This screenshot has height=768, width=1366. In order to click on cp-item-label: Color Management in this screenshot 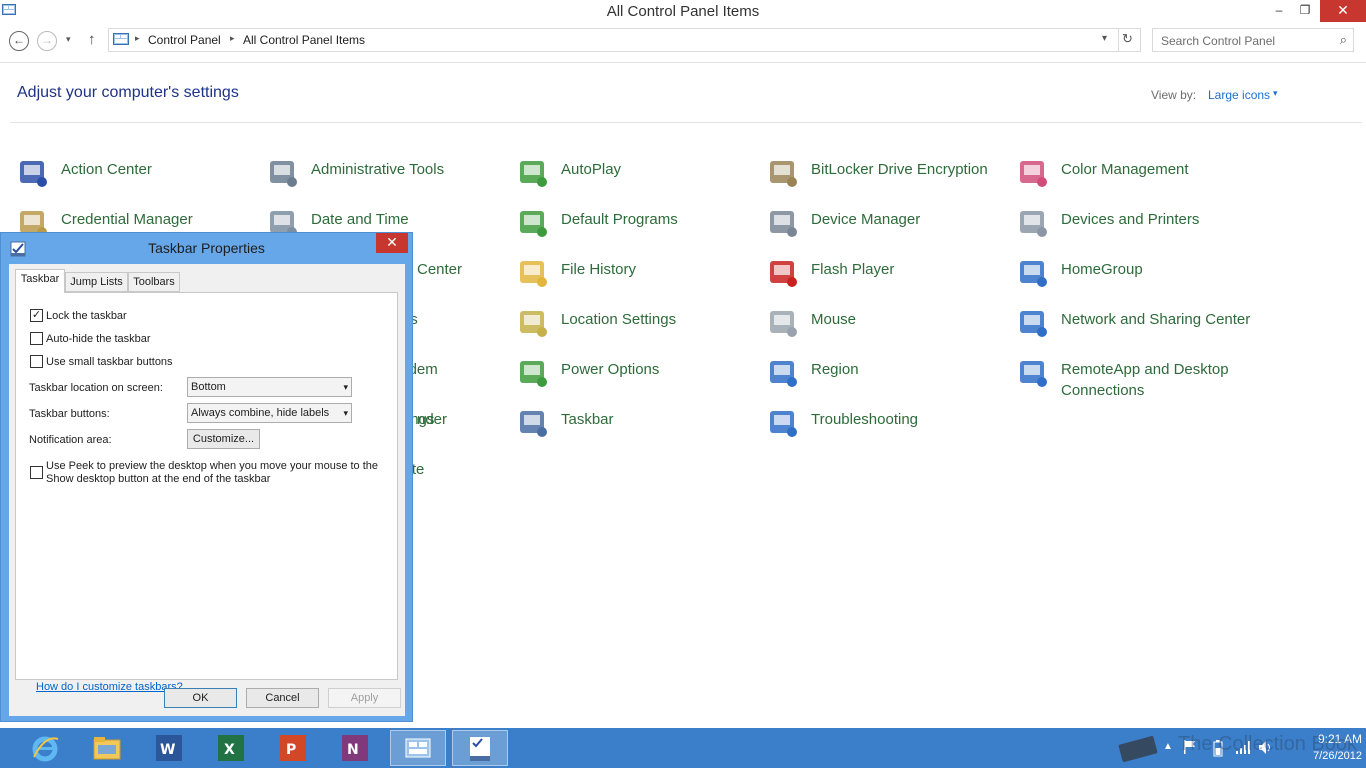, I will do `click(1161, 169)`.